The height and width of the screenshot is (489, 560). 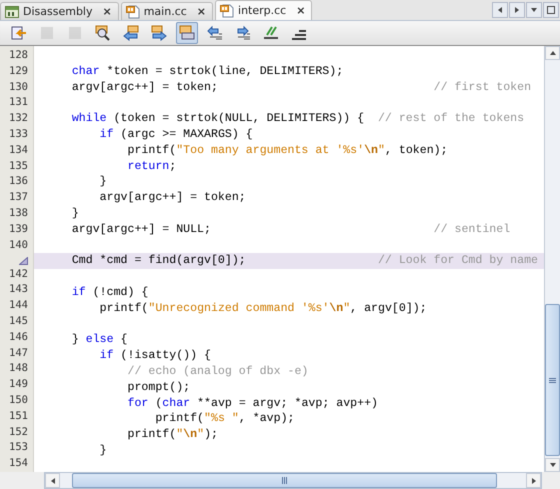 What do you see at coordinates (59, 11) in the screenshot?
I see `file-tab: Disassembly ×` at bounding box center [59, 11].